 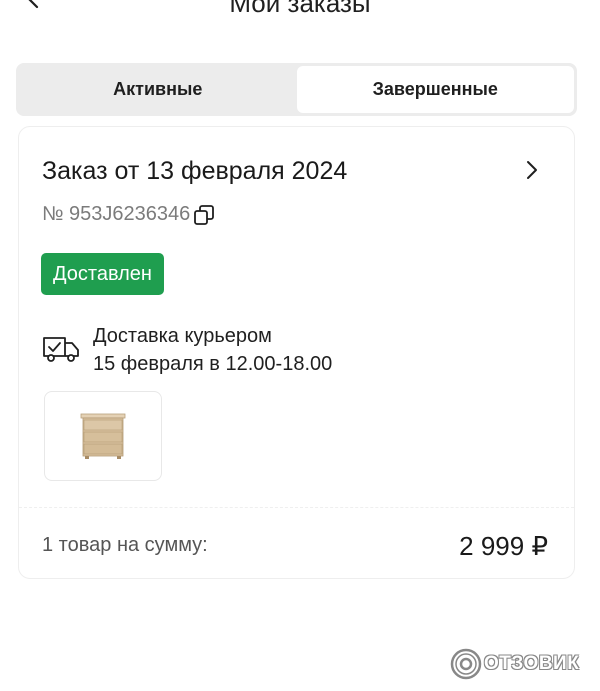 I want to click on tab-completed: Завершенные, so click(x=435, y=89).